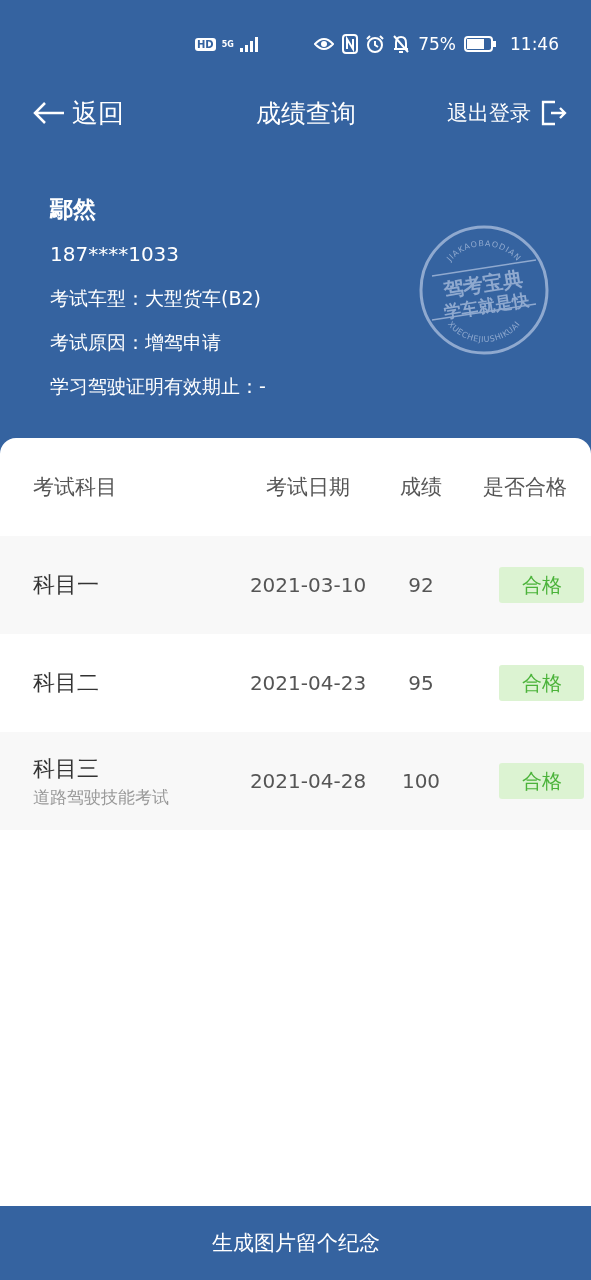  I want to click on logout-button: 退出登录, so click(507, 113).